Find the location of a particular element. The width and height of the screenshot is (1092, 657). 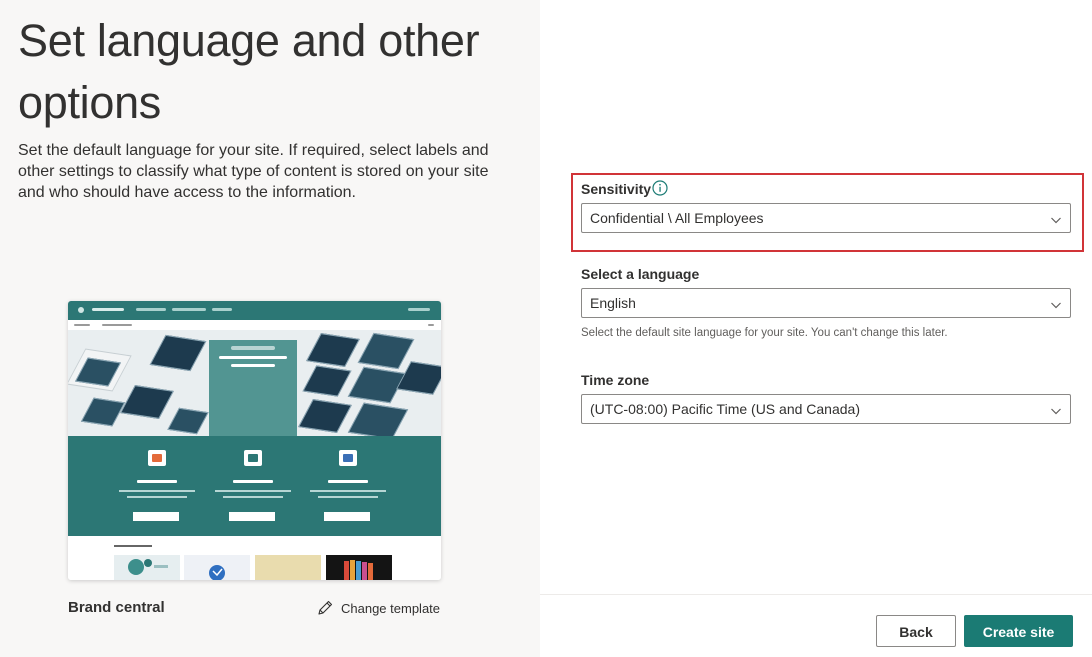

preview-hero is located at coordinates (254, 383).